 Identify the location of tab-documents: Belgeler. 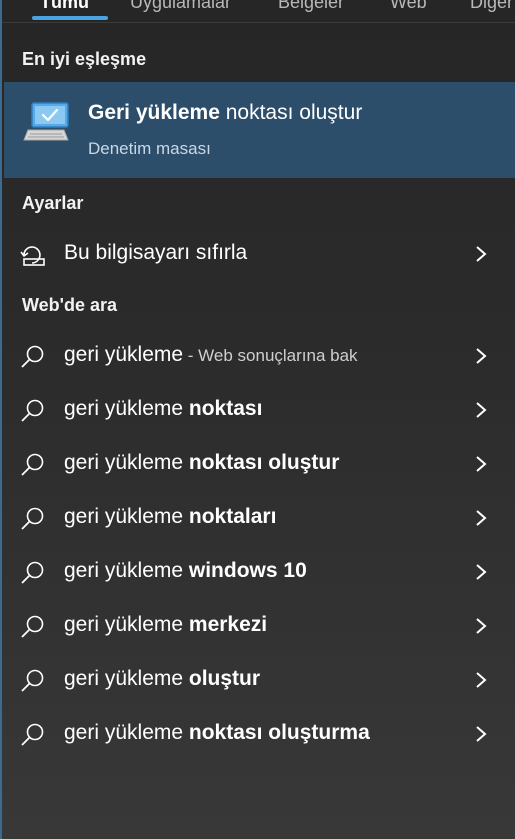
(311, 8).